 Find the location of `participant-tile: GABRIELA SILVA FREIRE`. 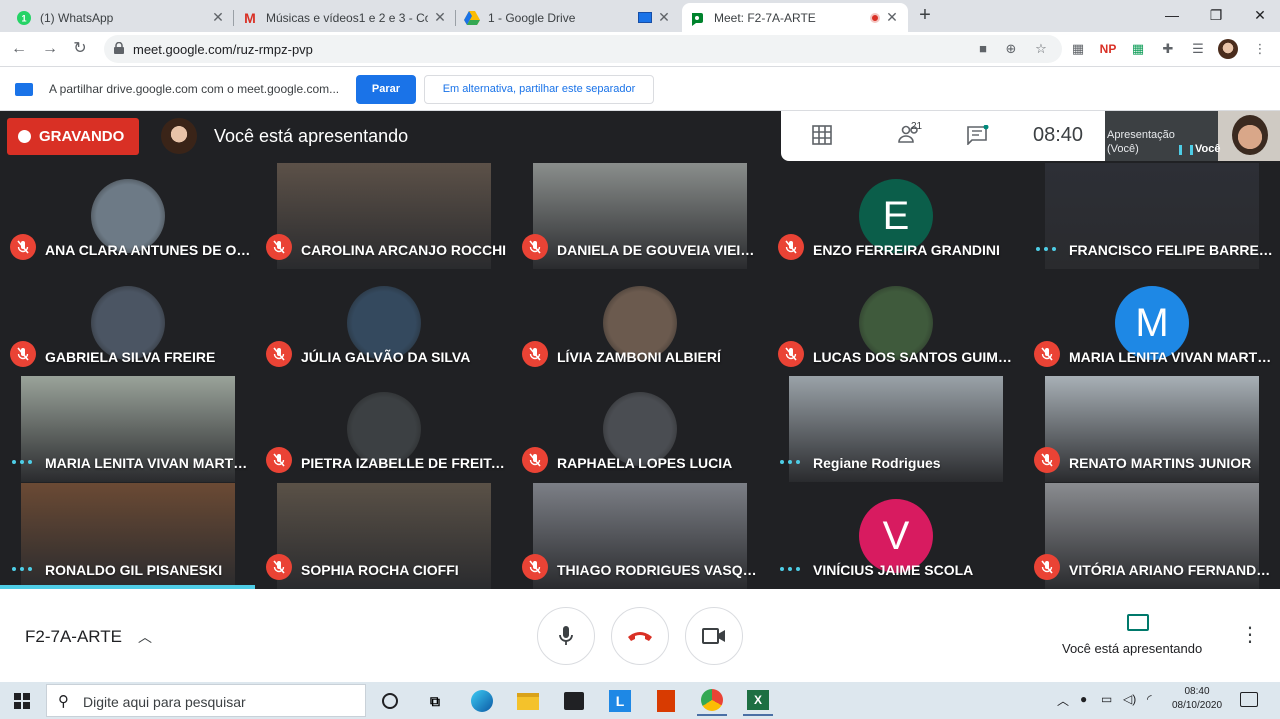

participant-tile: GABRIELA SILVA FREIRE is located at coordinates (127, 323).